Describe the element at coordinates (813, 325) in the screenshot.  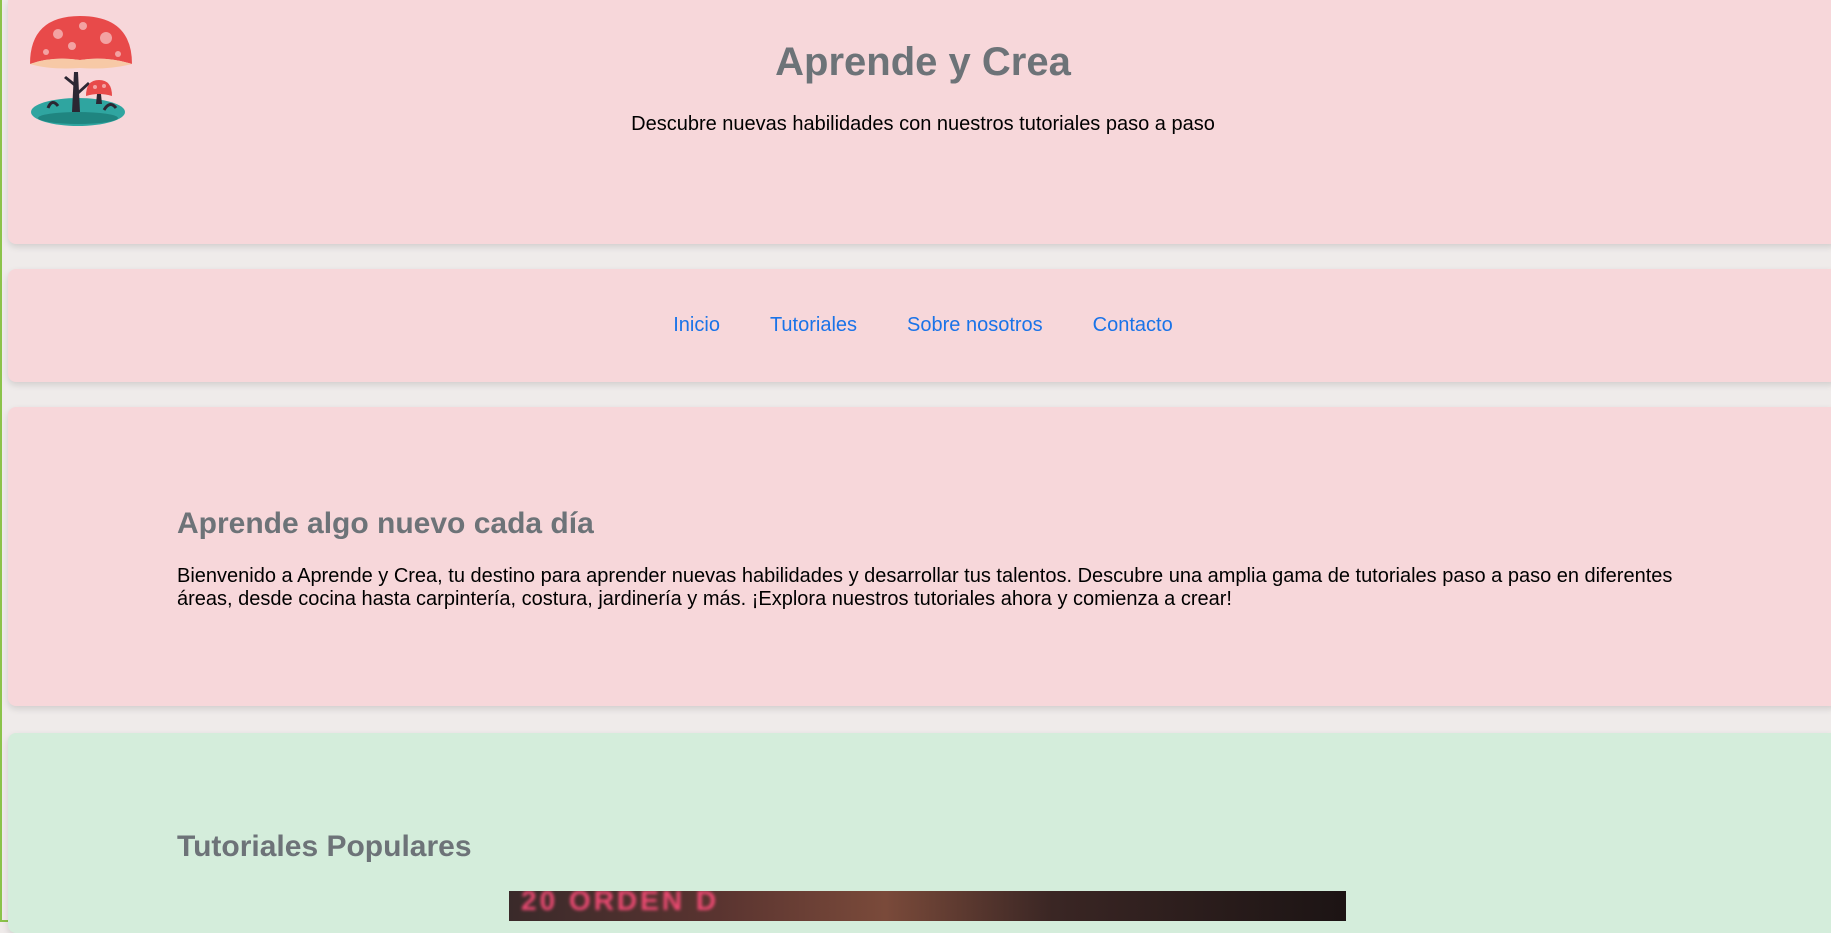
I see `nav-link-tutoriales: Tutoriales` at that location.